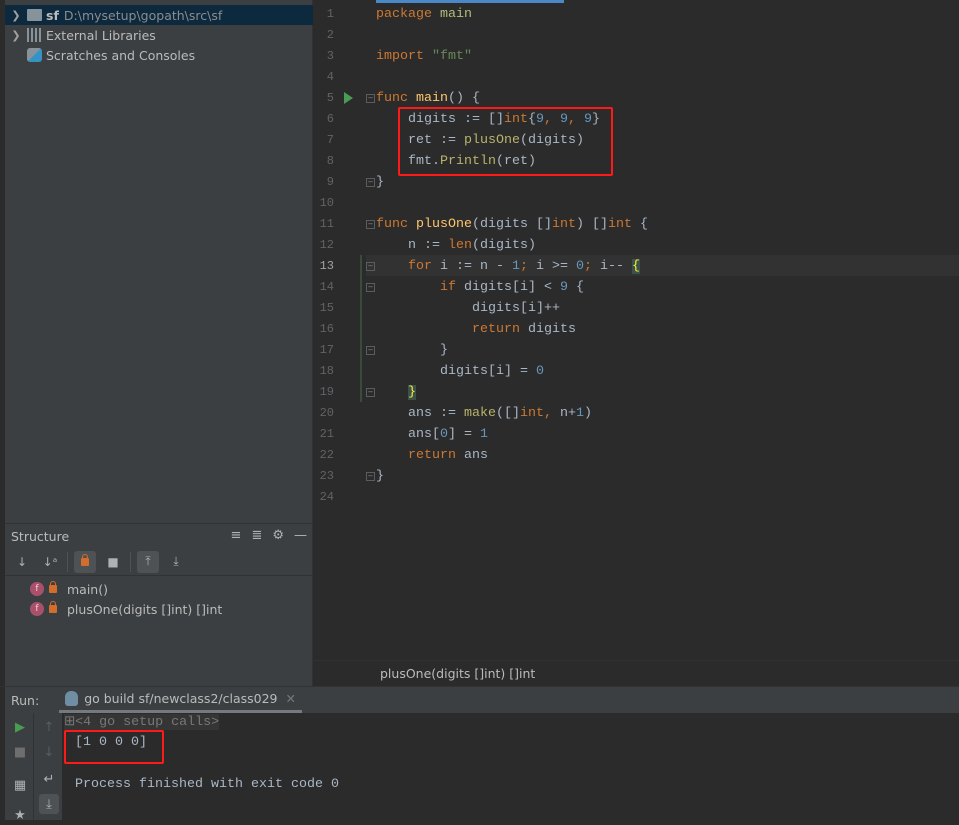 This screenshot has height=825, width=959. Describe the element at coordinates (476, 329) in the screenshot. I see `code-line: return digits` at that location.